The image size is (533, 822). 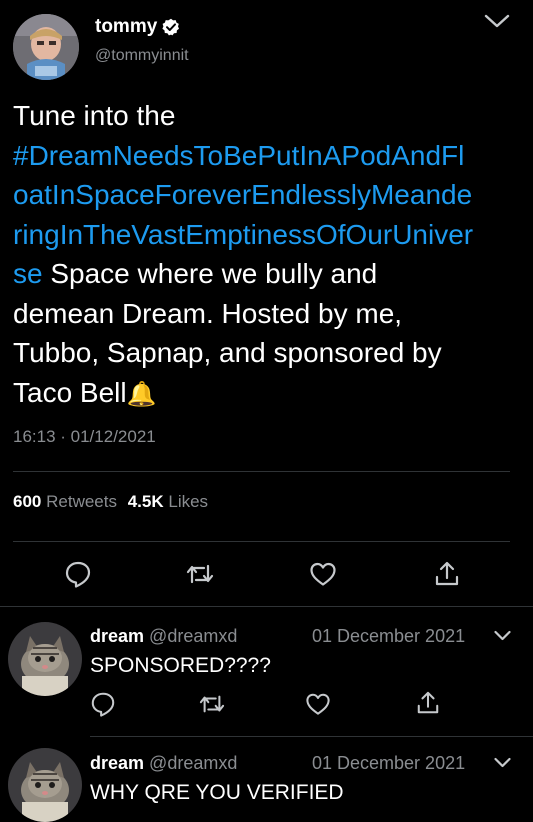 I want to click on hashtag-line: ringInTheVastEmptinessOfOurUniver, so click(x=270, y=235).